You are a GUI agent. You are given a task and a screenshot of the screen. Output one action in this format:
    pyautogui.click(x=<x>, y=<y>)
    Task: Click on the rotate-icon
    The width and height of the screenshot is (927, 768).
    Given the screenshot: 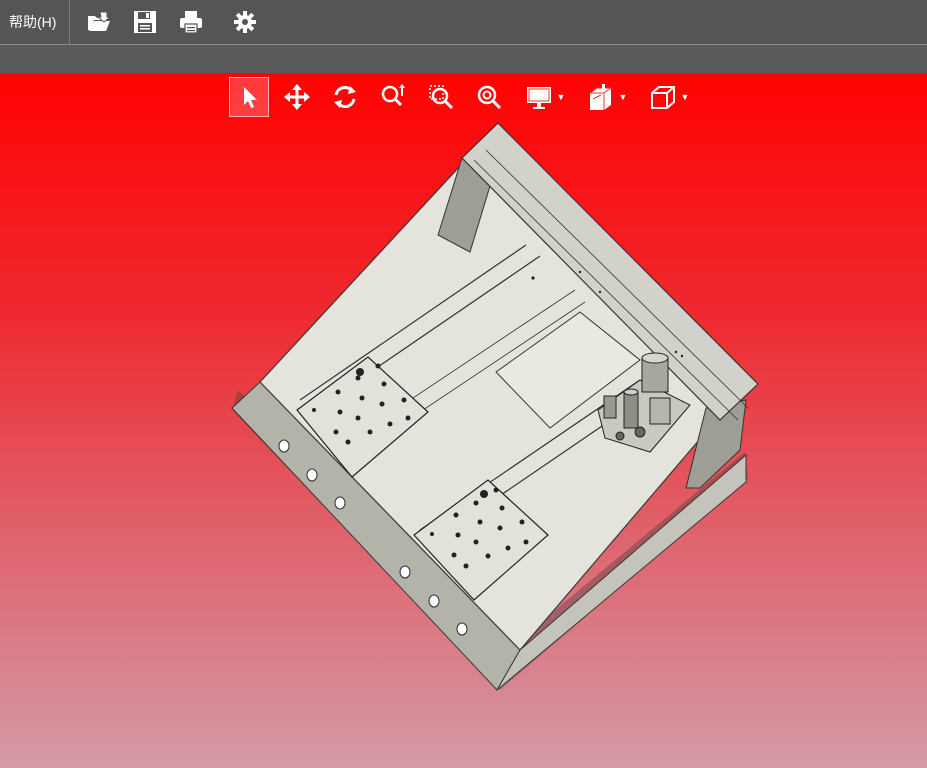 What is the action you would take?
    pyautogui.click(x=345, y=97)
    